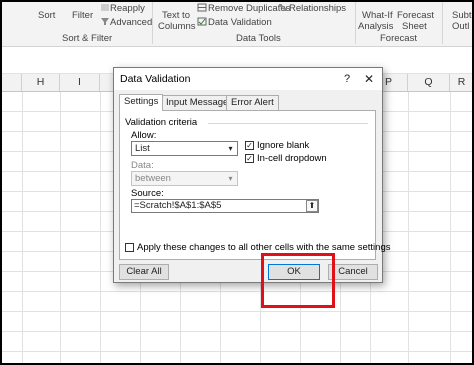 Image resolution: width=474 pixels, height=365 pixels. I want to click on help-icon: ?, so click(347, 79).